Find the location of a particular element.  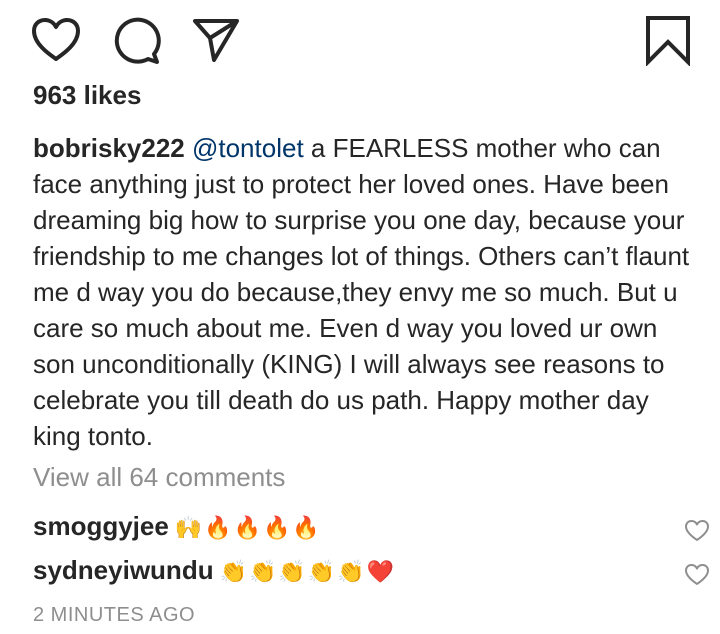

bookmark-icon is located at coordinates (668, 40).